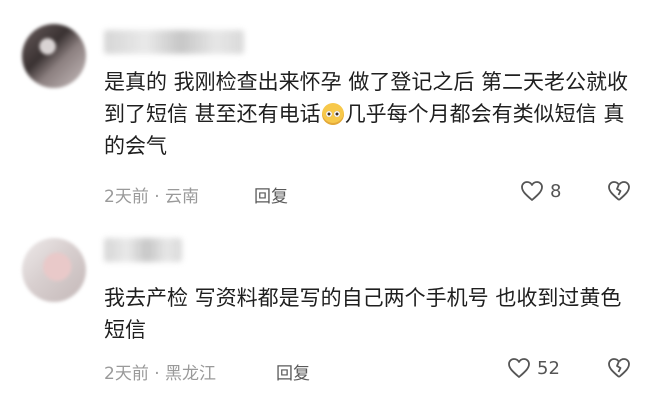 The height and width of the screenshot is (401, 660). What do you see at coordinates (152, 197) in the screenshot?
I see `comment-meta: 2天前 · 云南` at bounding box center [152, 197].